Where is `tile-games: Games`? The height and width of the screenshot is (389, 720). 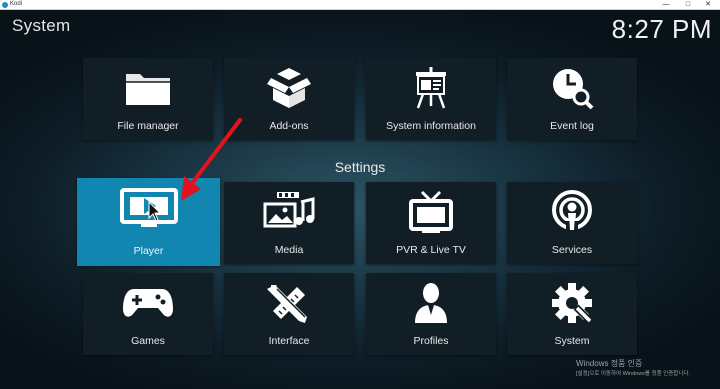 tile-games: Games is located at coordinates (148, 314).